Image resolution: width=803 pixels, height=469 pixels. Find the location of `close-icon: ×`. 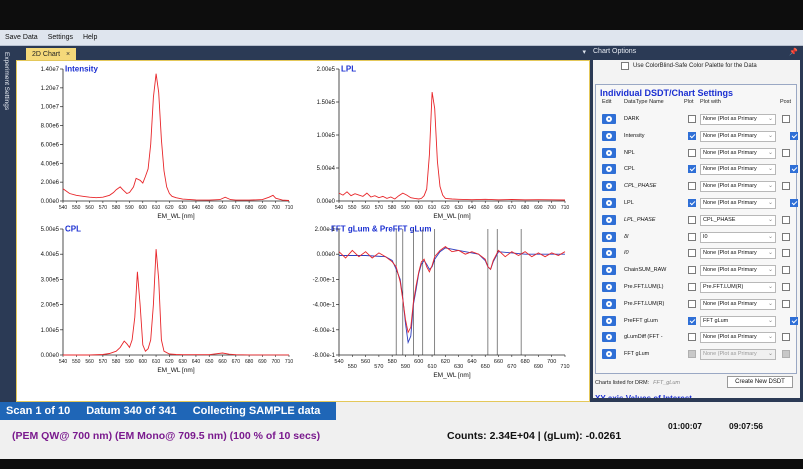

close-icon: × is located at coordinates (68, 54).